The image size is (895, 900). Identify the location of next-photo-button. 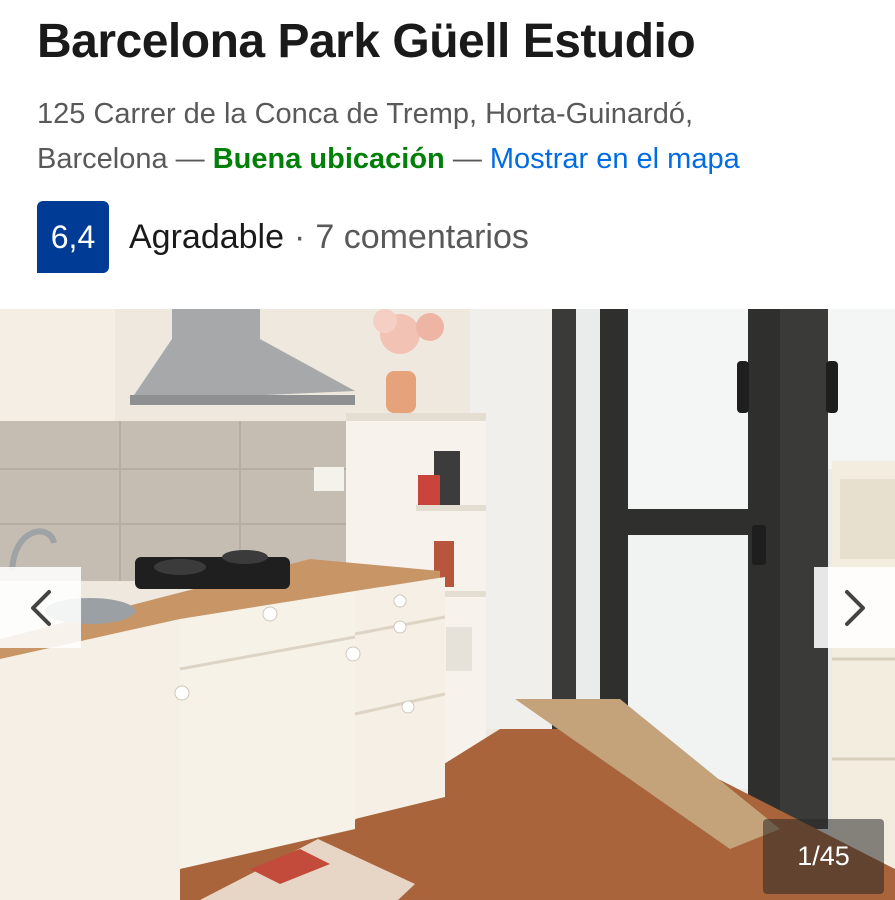
(854, 607).